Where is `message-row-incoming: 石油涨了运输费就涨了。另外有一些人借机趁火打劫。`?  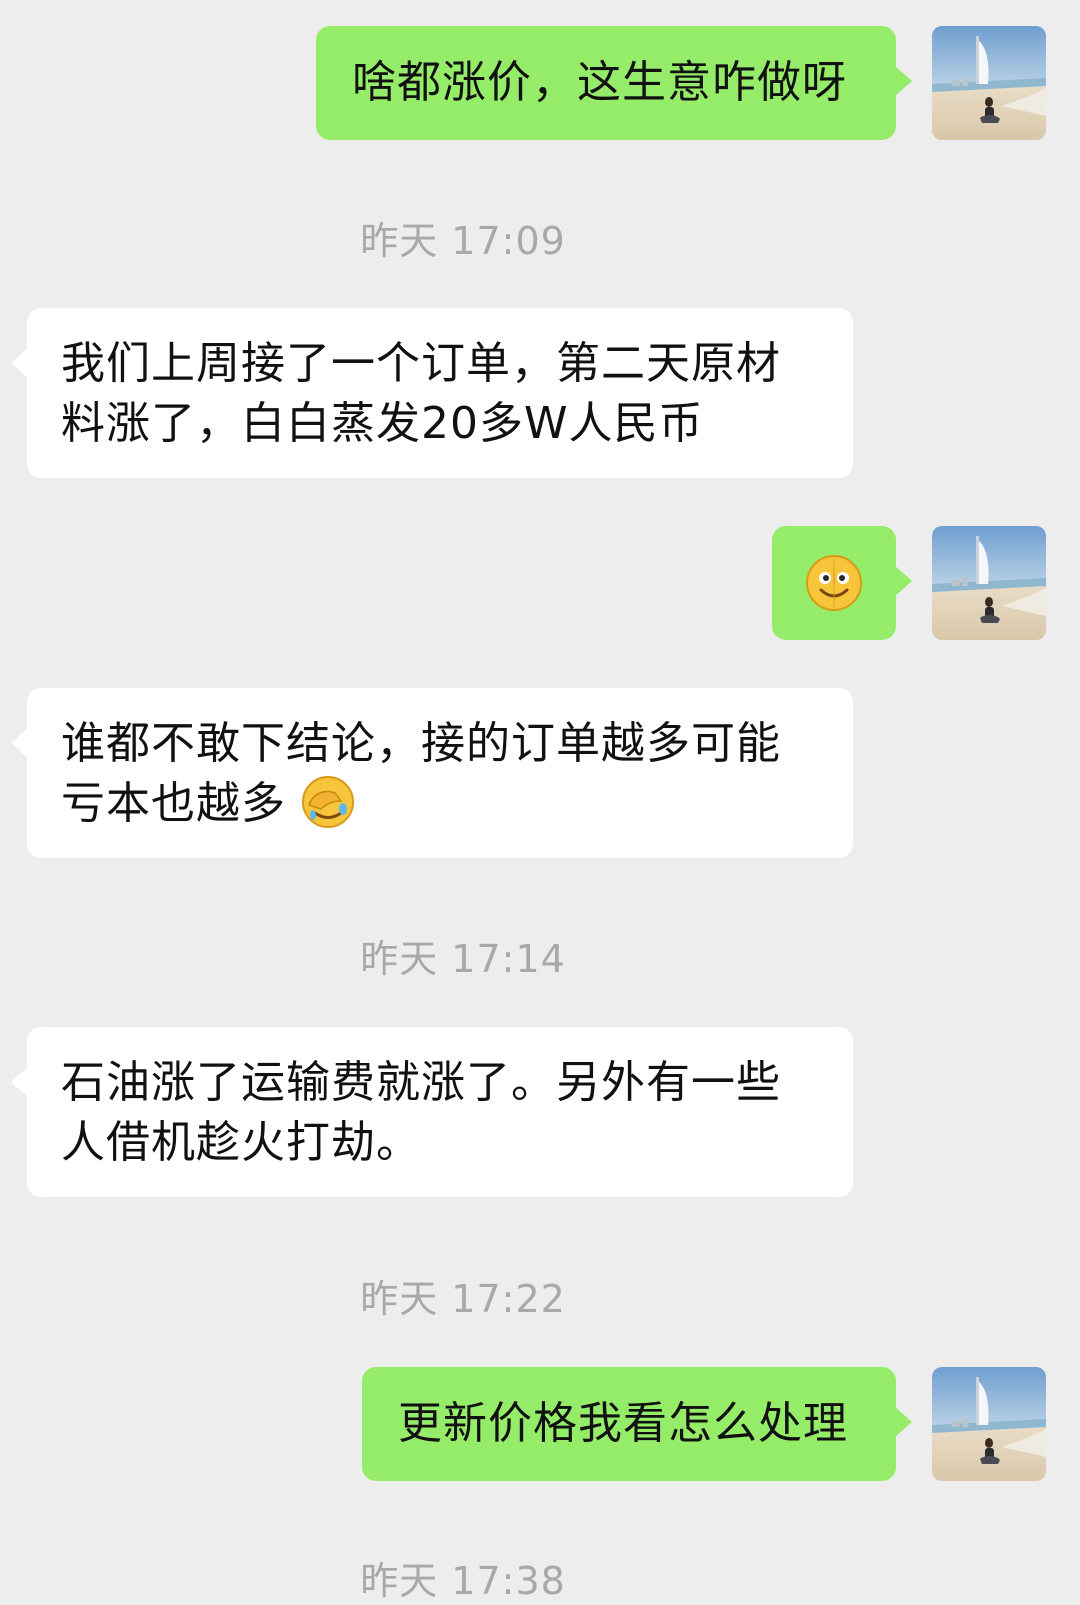
message-row-incoming: 石油涨了运输费就涨了。另外有一些人借机趁火打劫。 is located at coordinates (540, 1112).